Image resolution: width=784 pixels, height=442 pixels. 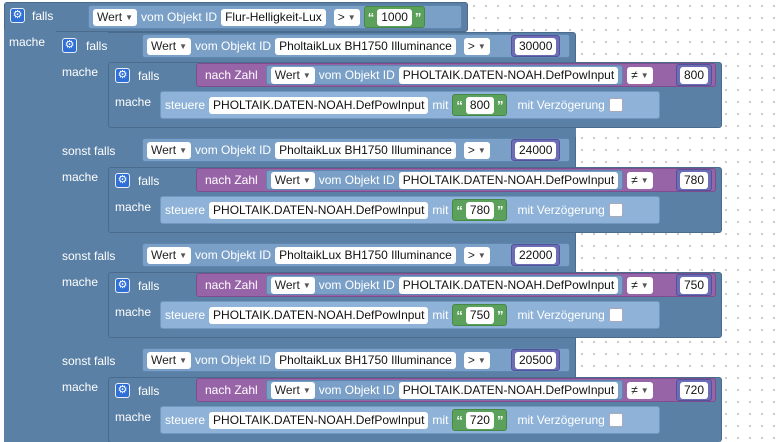 I want to click on threshold-field: 22000, so click(x=536, y=255).